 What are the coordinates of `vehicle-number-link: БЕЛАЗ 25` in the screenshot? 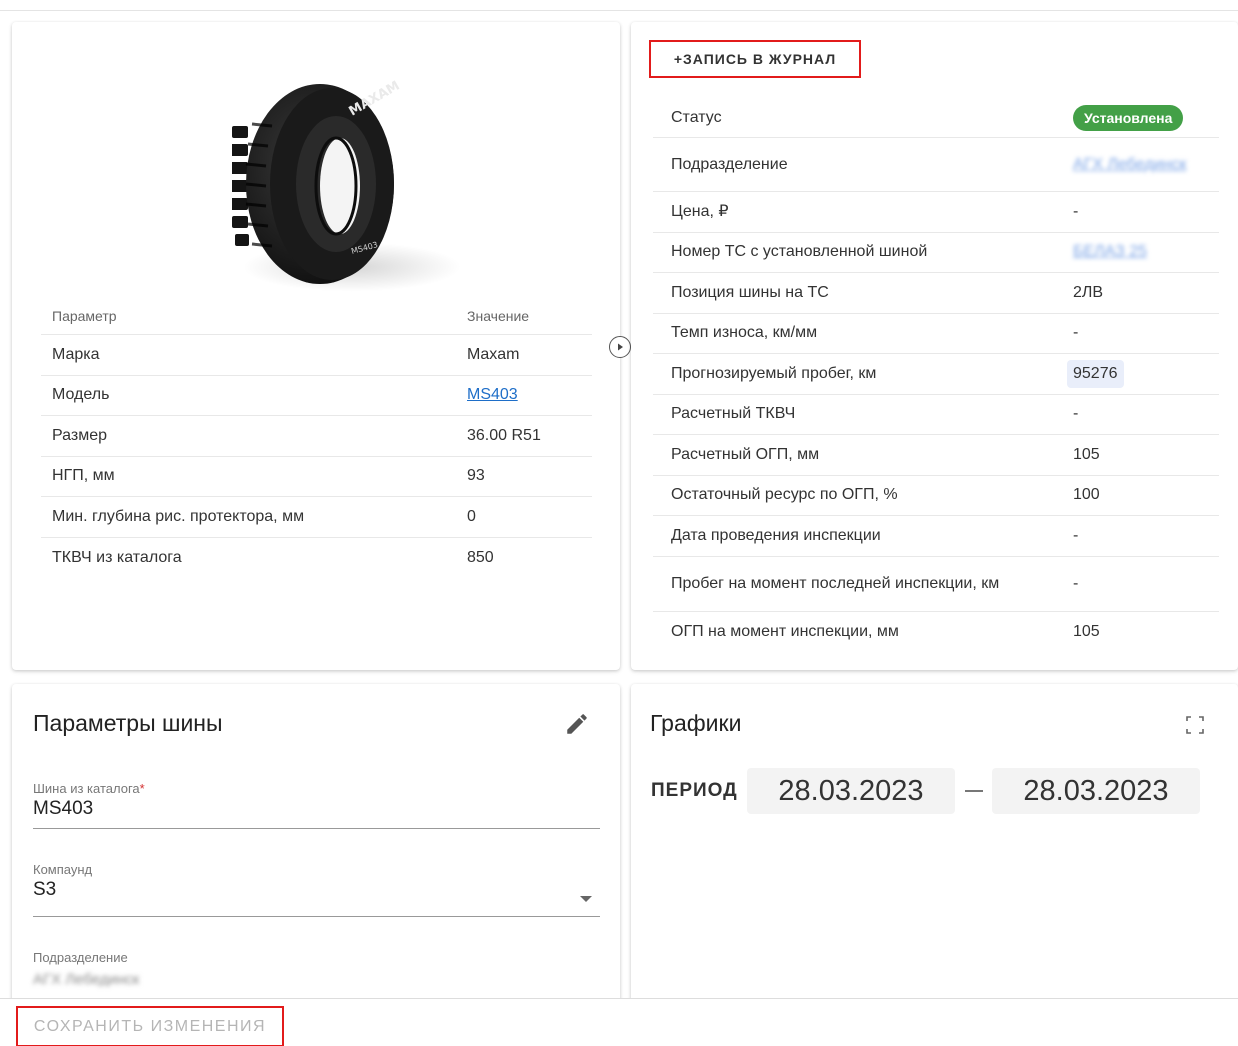 It's located at (1110, 251).